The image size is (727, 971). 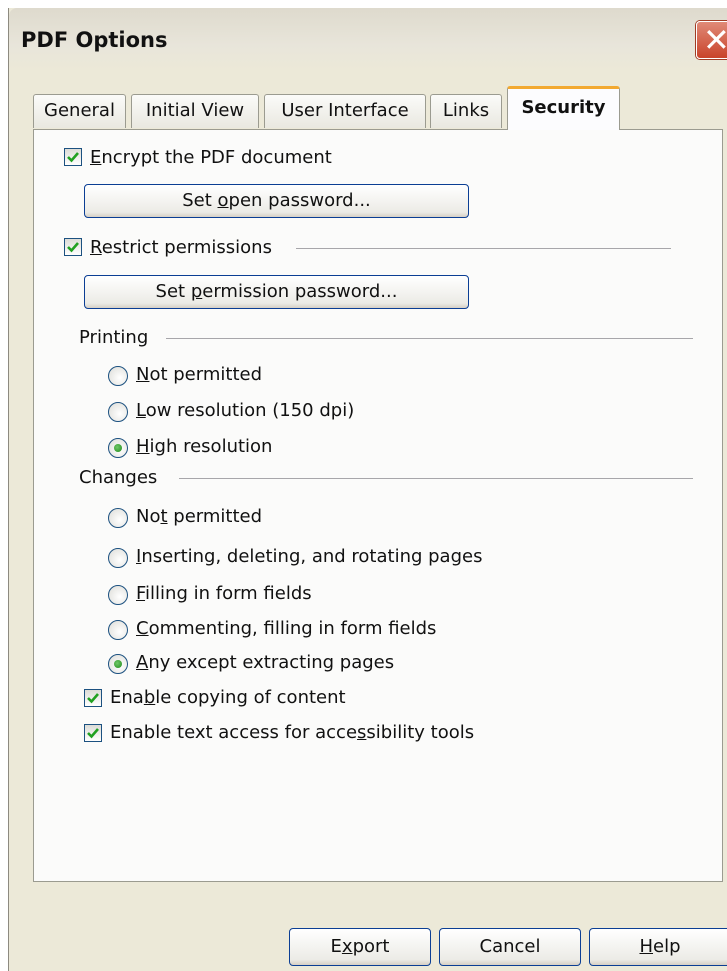 I want to click on tab-user-interface: User Interface, so click(x=345, y=111).